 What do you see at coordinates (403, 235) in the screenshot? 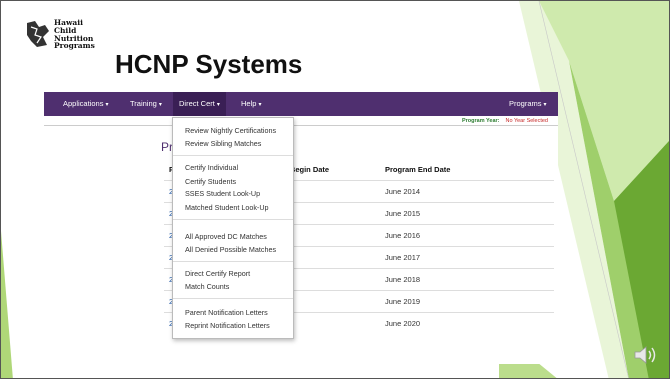
I see `end-date: June 2016` at bounding box center [403, 235].